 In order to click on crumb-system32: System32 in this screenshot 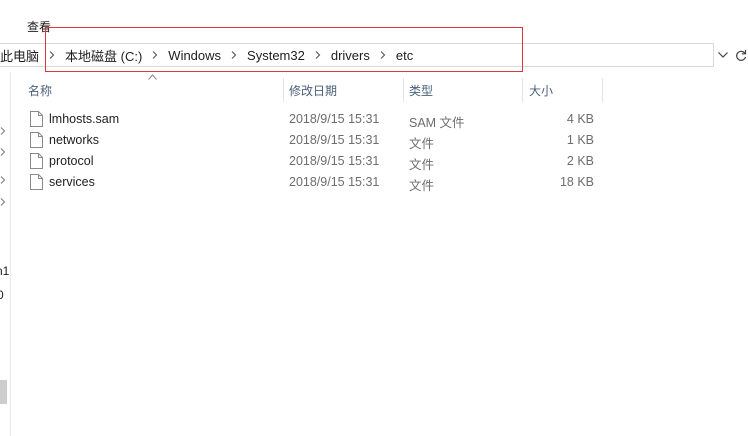, I will do `click(276, 55)`.